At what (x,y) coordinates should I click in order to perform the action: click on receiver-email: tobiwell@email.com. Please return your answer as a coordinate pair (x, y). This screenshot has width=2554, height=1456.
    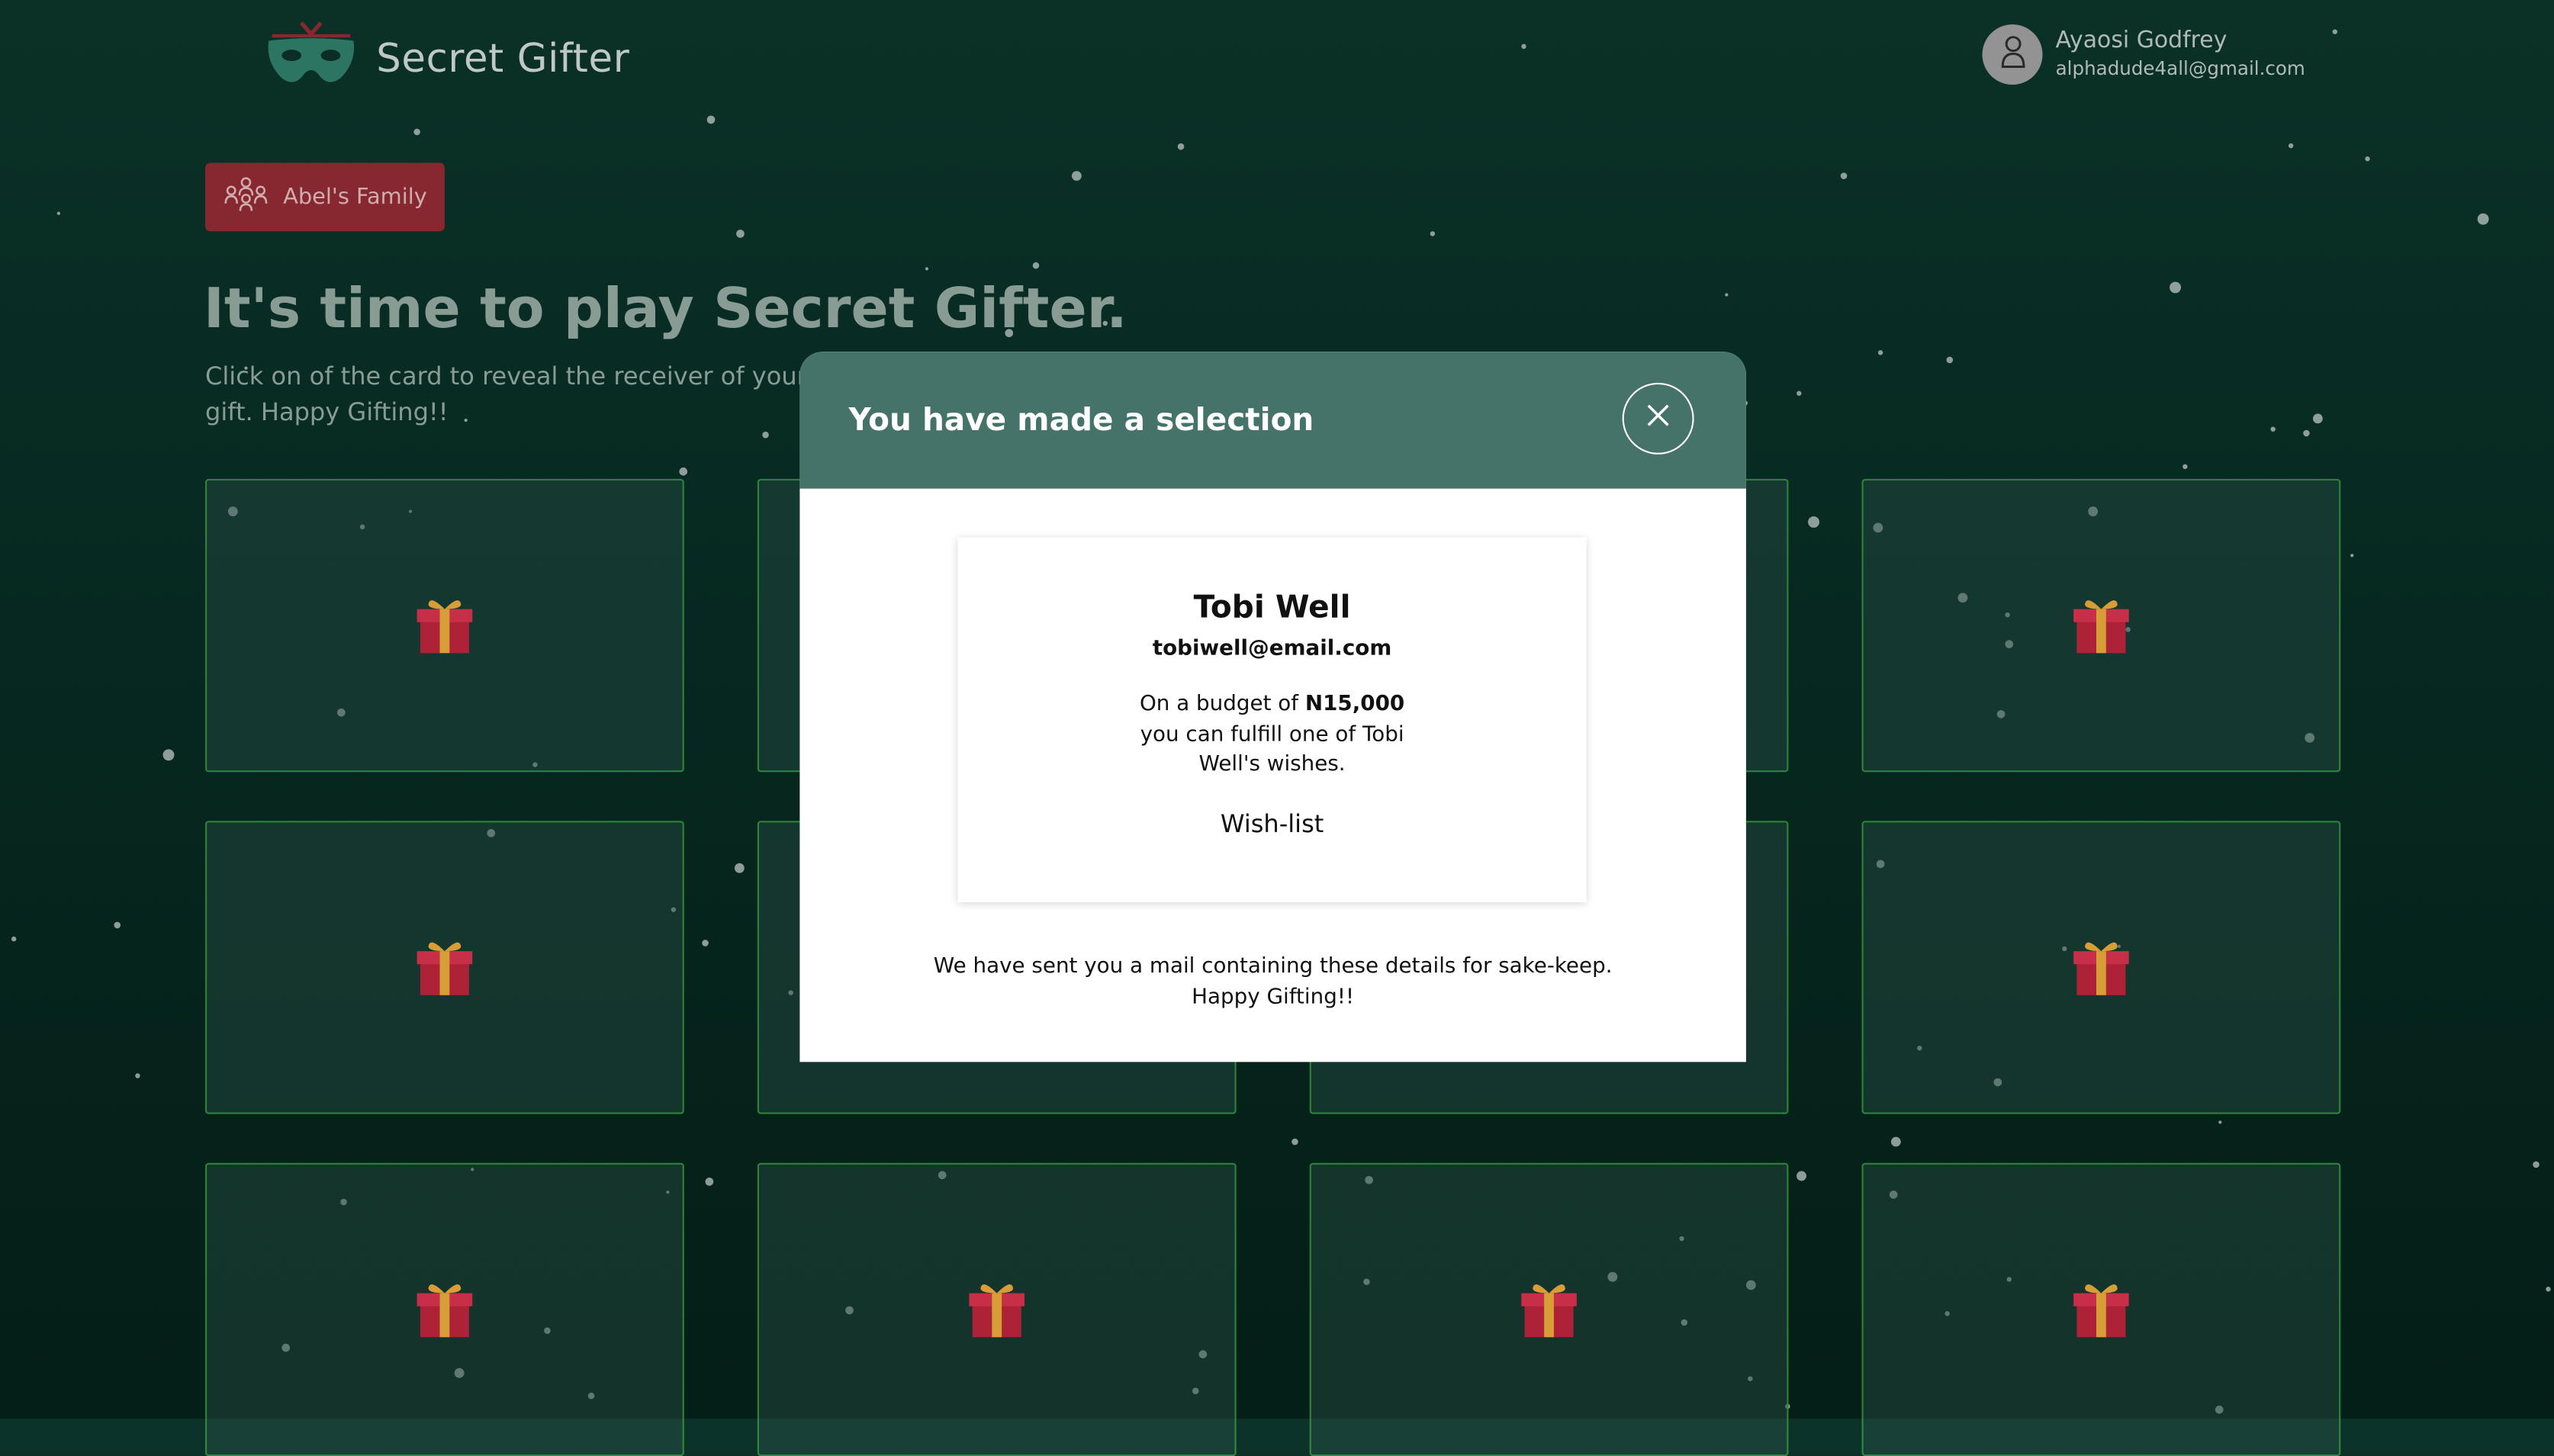
    Looking at the image, I should click on (1272, 649).